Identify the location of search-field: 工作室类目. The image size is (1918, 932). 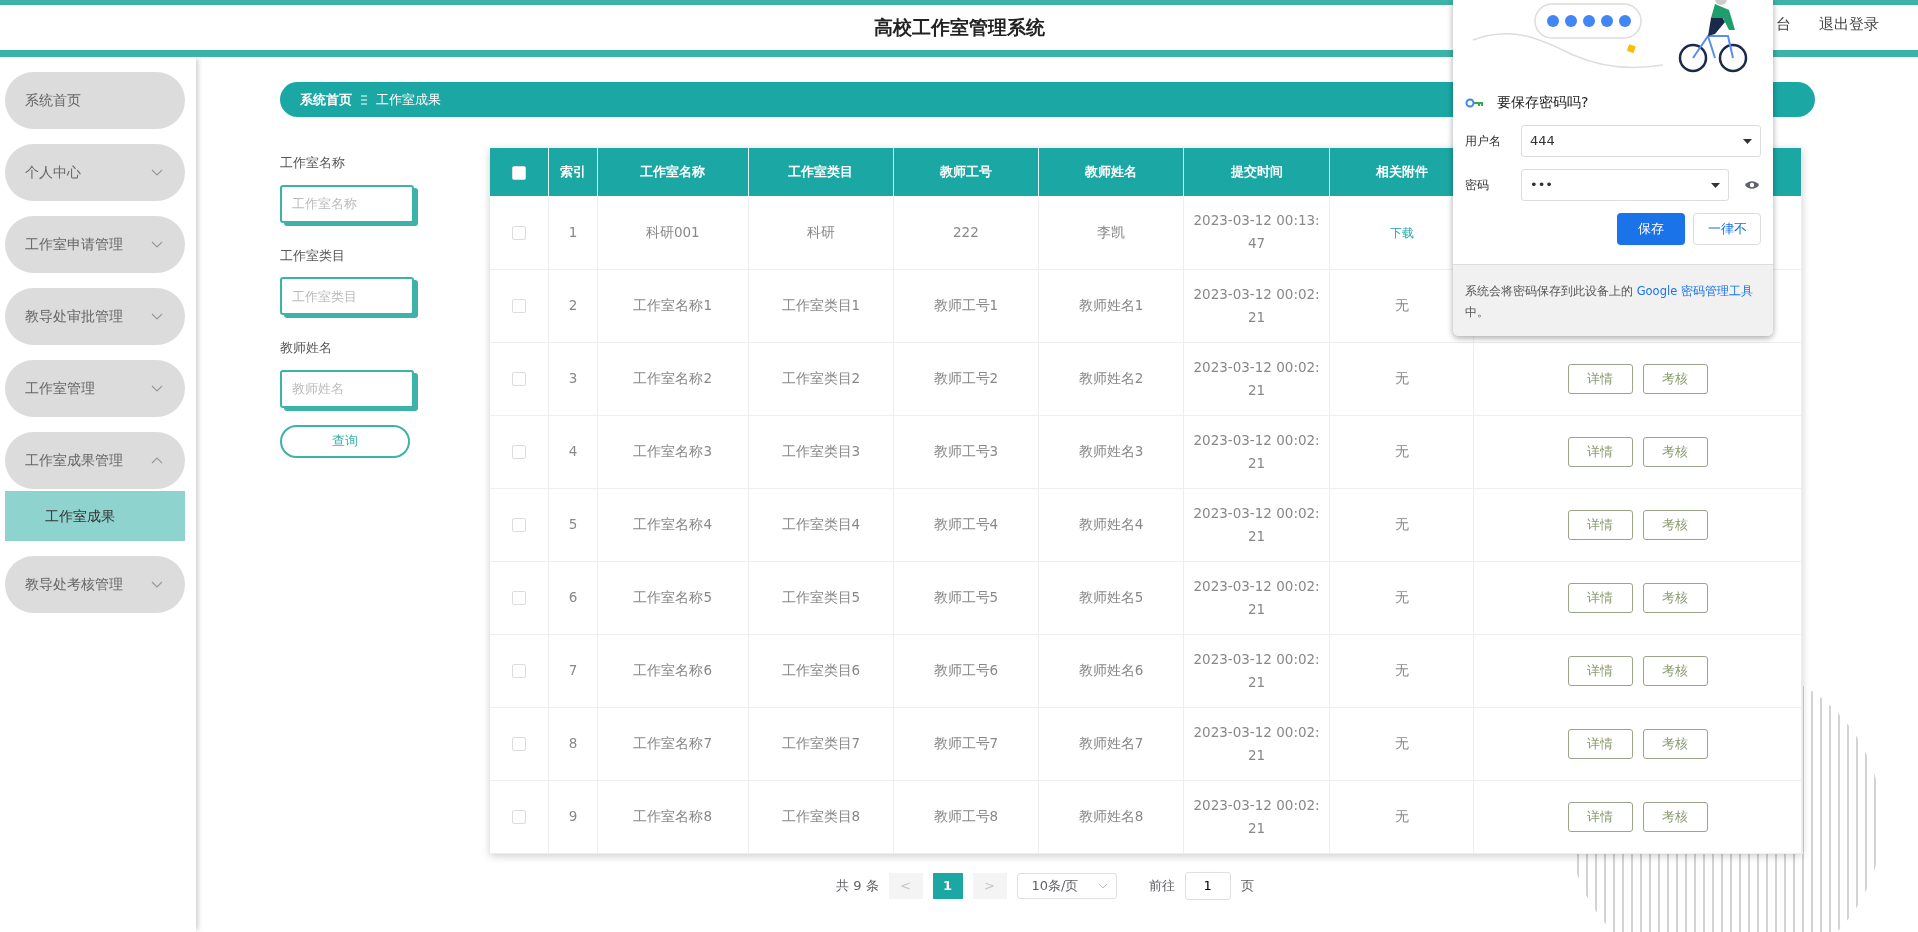
(347, 296).